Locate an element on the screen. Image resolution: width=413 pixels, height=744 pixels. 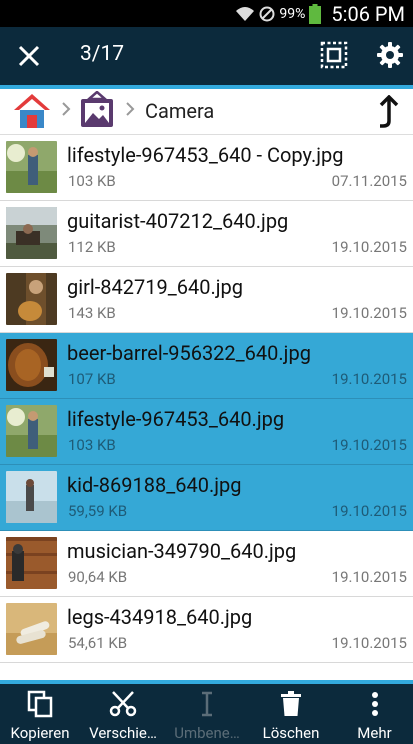
file-name: legs-434918_640.jpg is located at coordinates (160, 617).